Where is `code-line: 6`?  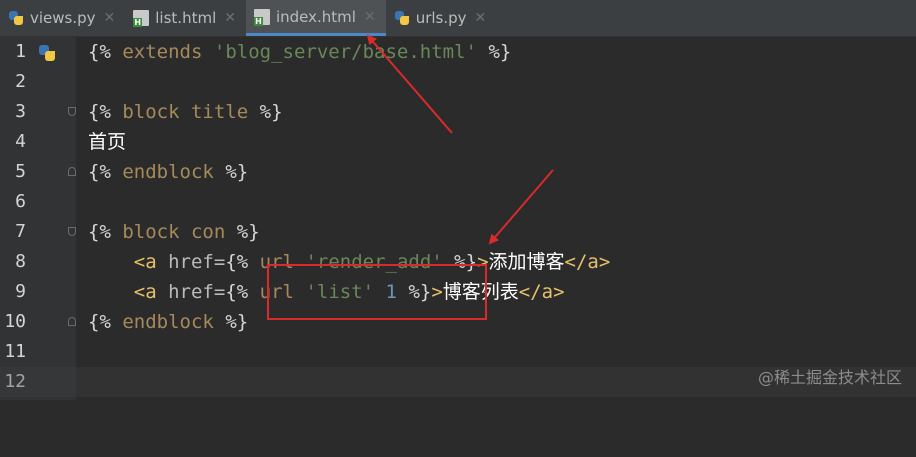 code-line: 6 is located at coordinates (458, 202).